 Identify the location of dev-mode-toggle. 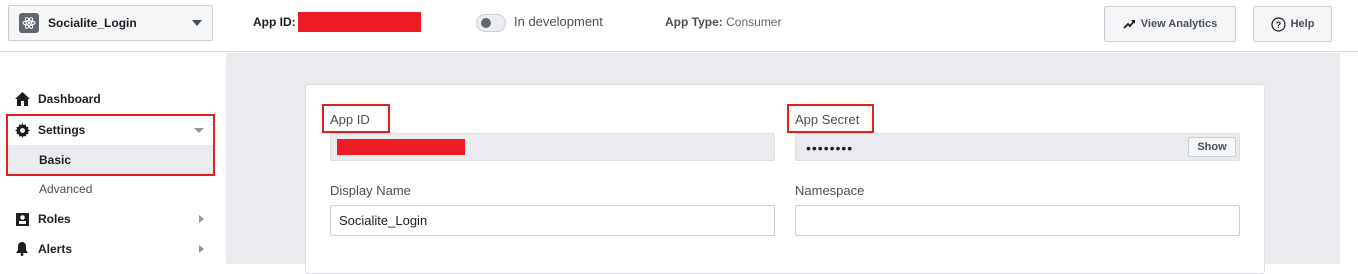
(491, 23).